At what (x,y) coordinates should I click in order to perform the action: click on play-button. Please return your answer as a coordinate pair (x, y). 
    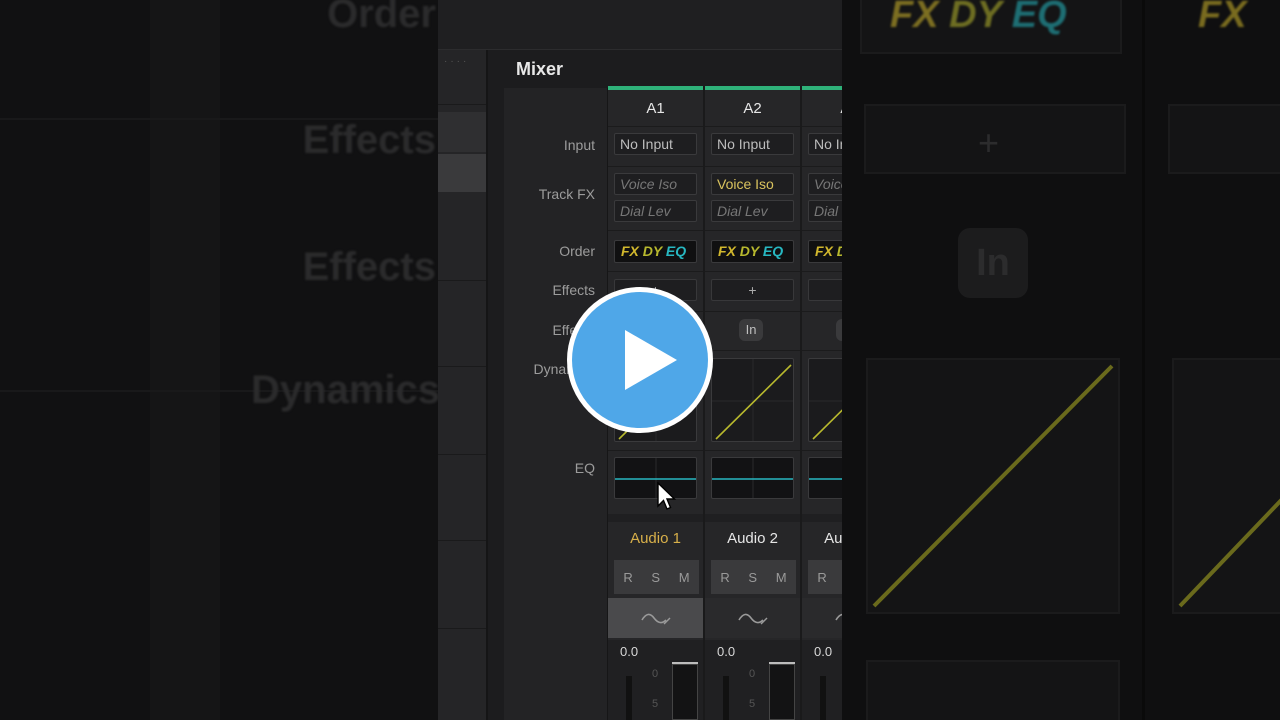
    Looking at the image, I should click on (640, 360).